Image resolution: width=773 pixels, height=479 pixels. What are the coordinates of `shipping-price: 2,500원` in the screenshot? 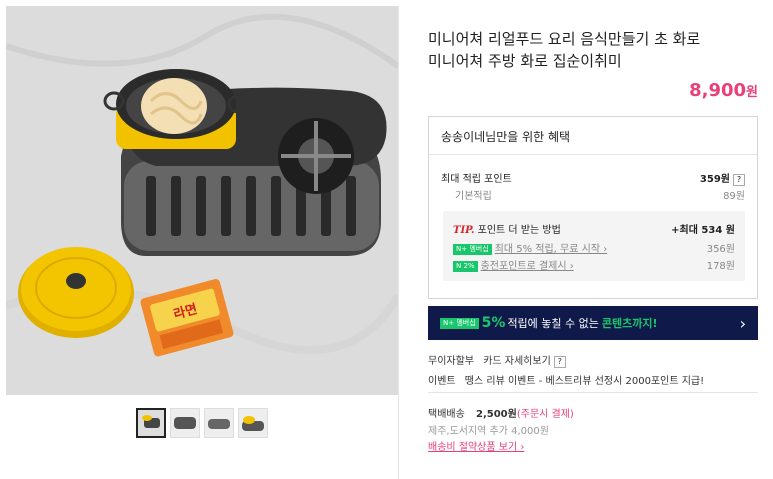 It's located at (496, 414).